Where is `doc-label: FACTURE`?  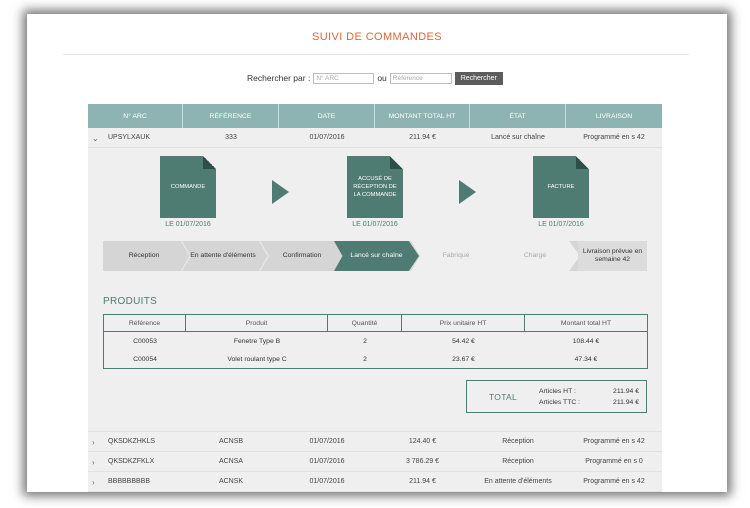 doc-label: FACTURE is located at coordinates (561, 187).